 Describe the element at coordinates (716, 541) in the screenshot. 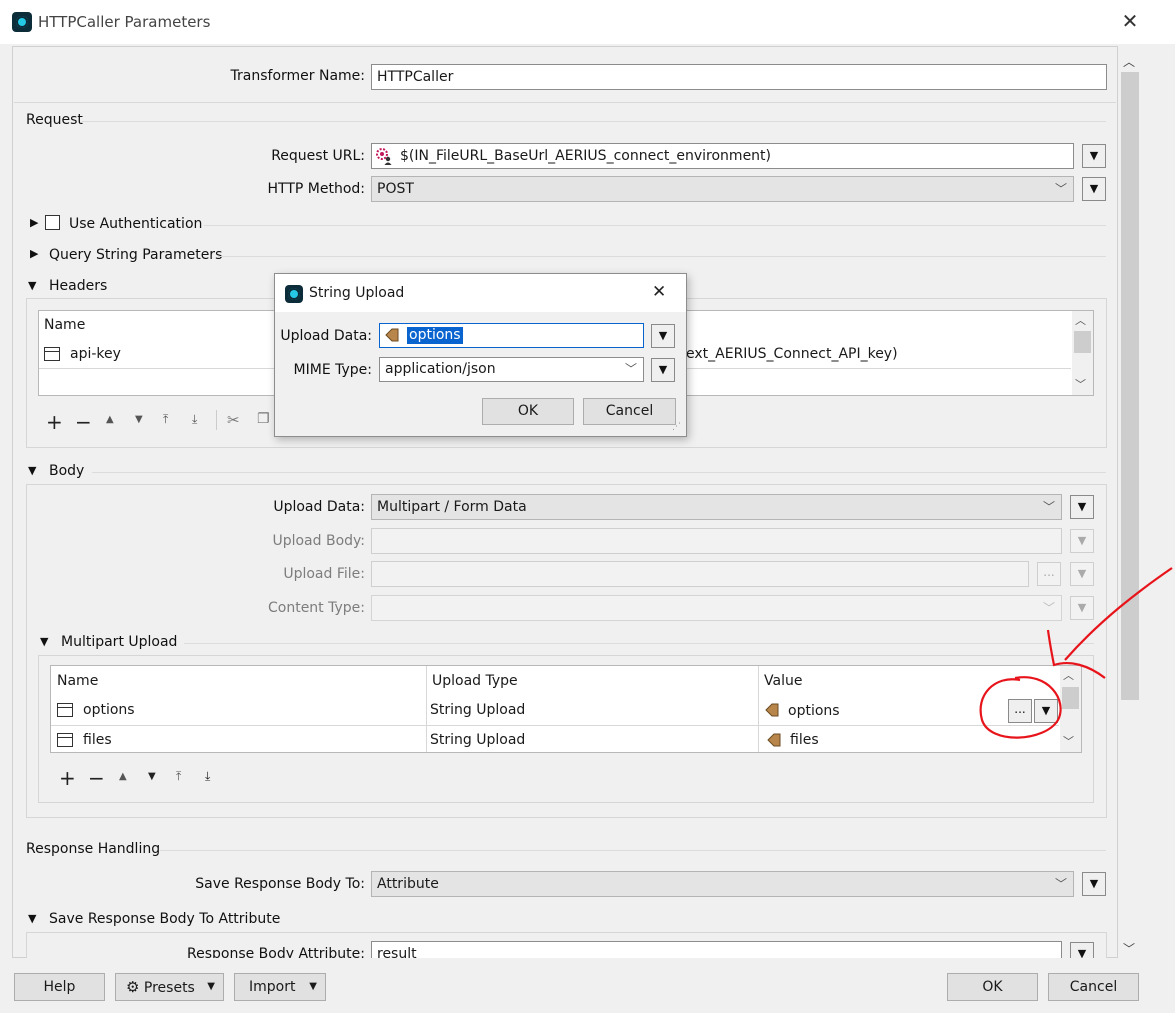

I see `upload-body-input` at that location.